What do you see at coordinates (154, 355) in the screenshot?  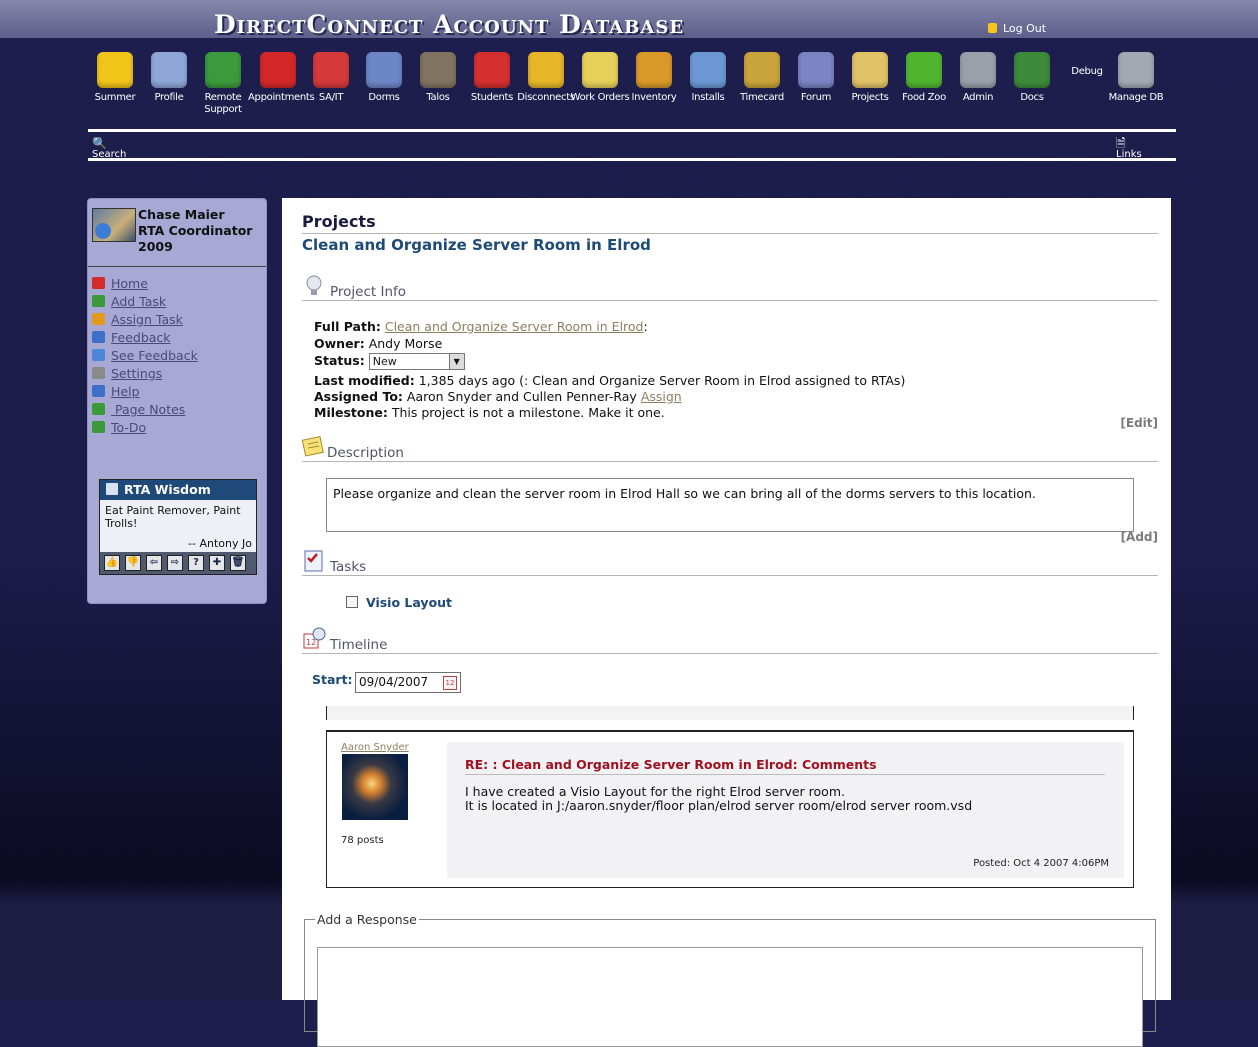 I see `sidebar-item-label: See Feedback` at bounding box center [154, 355].